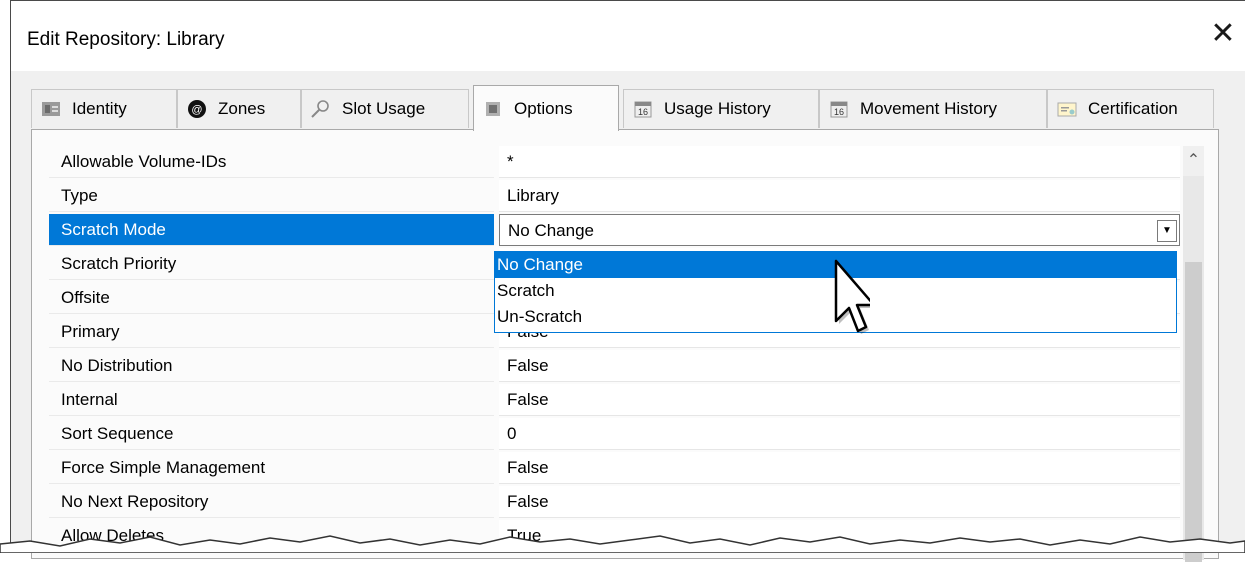  I want to click on close-icon: ✕, so click(1223, 34).